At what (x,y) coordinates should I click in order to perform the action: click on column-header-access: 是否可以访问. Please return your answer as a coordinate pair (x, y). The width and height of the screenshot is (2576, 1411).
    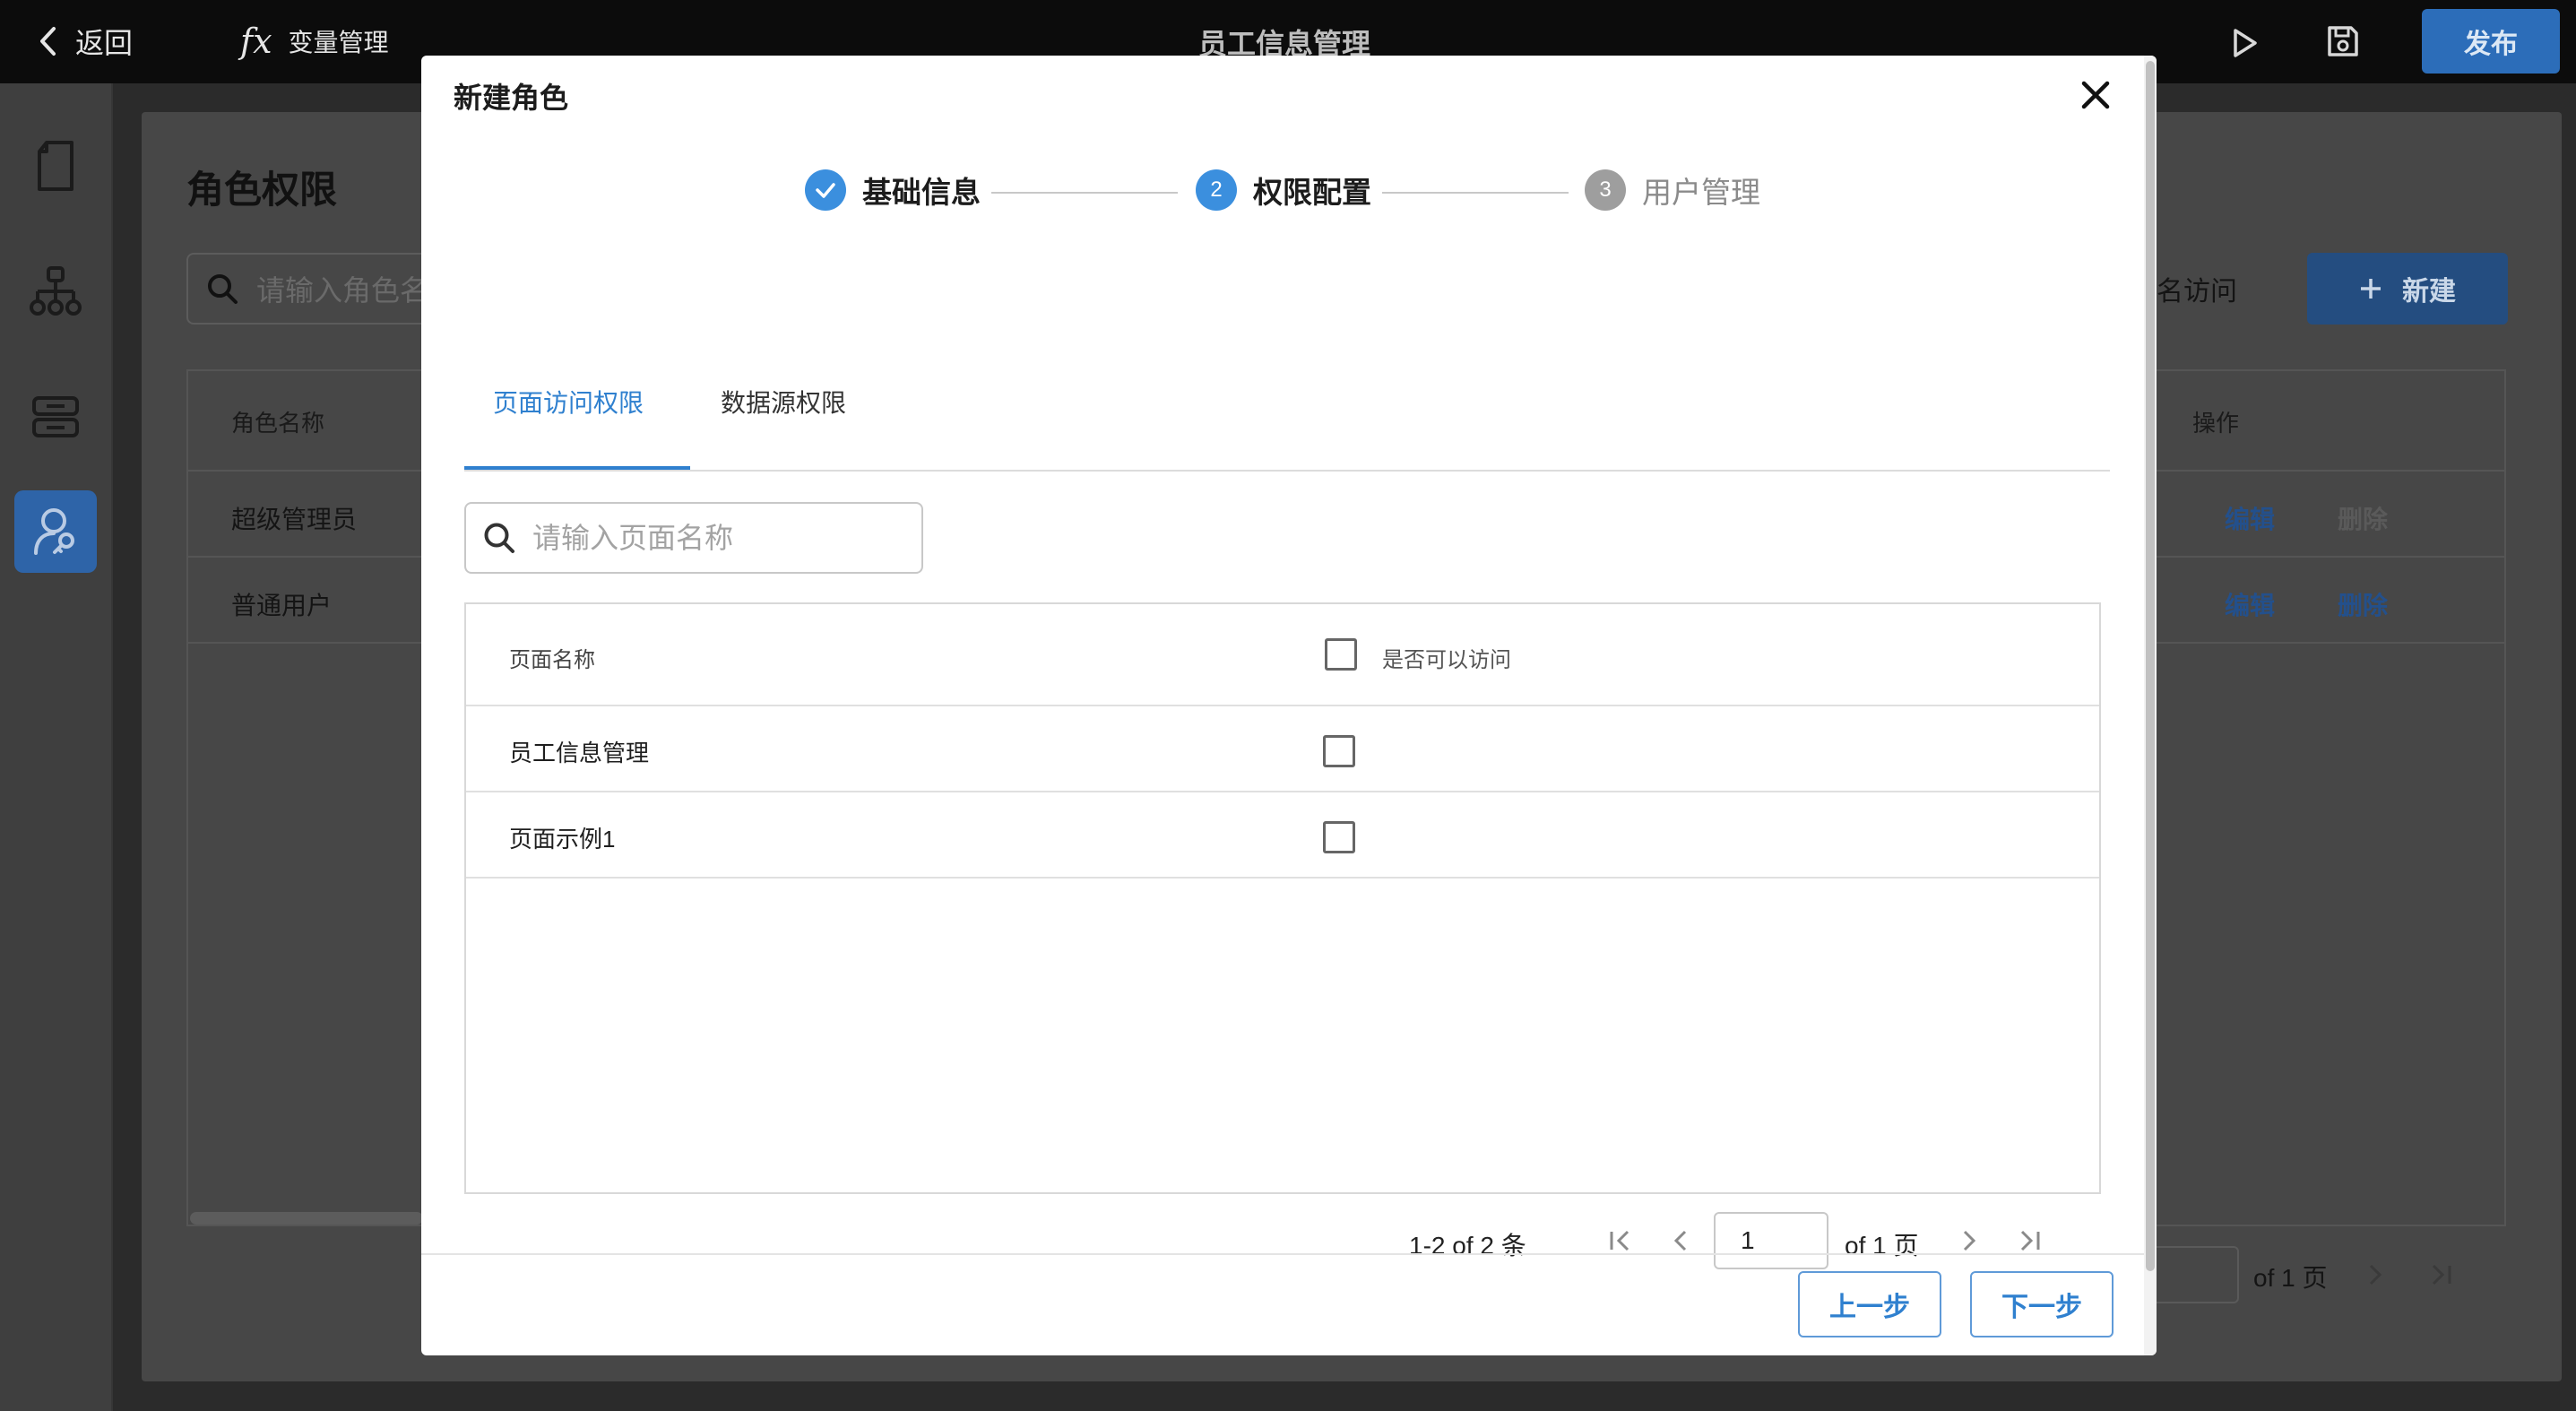
    Looking at the image, I should click on (1446, 660).